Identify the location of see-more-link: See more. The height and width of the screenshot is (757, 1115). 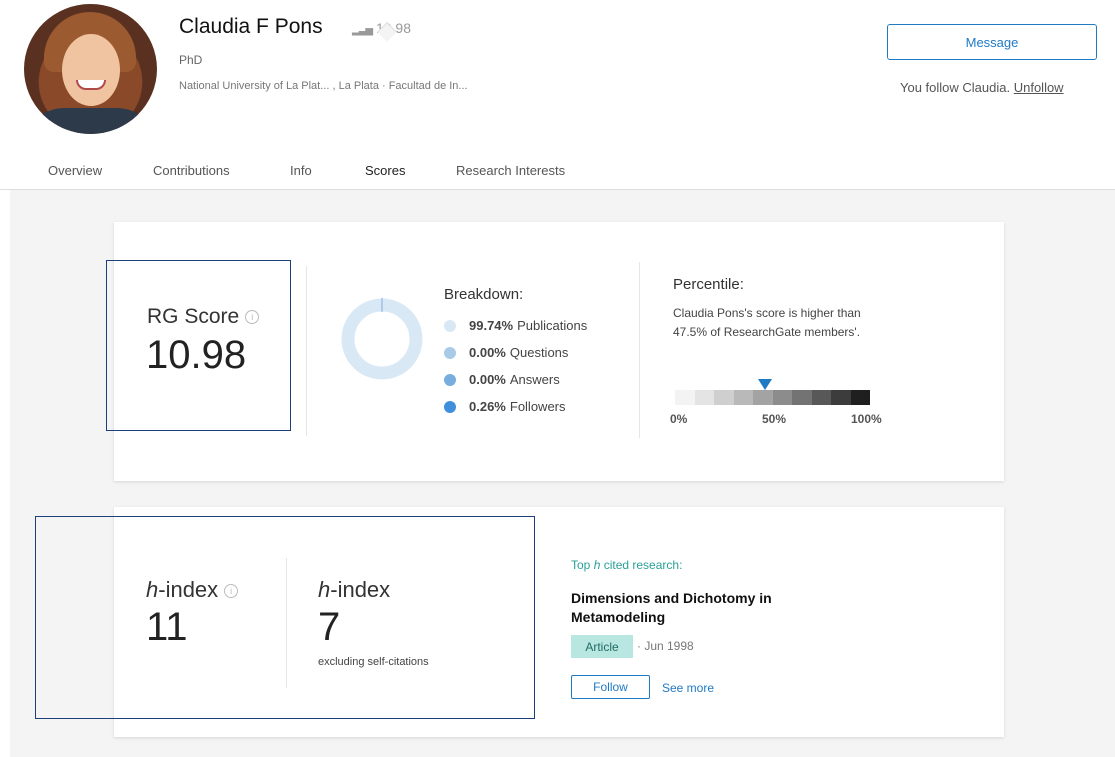
(688, 688).